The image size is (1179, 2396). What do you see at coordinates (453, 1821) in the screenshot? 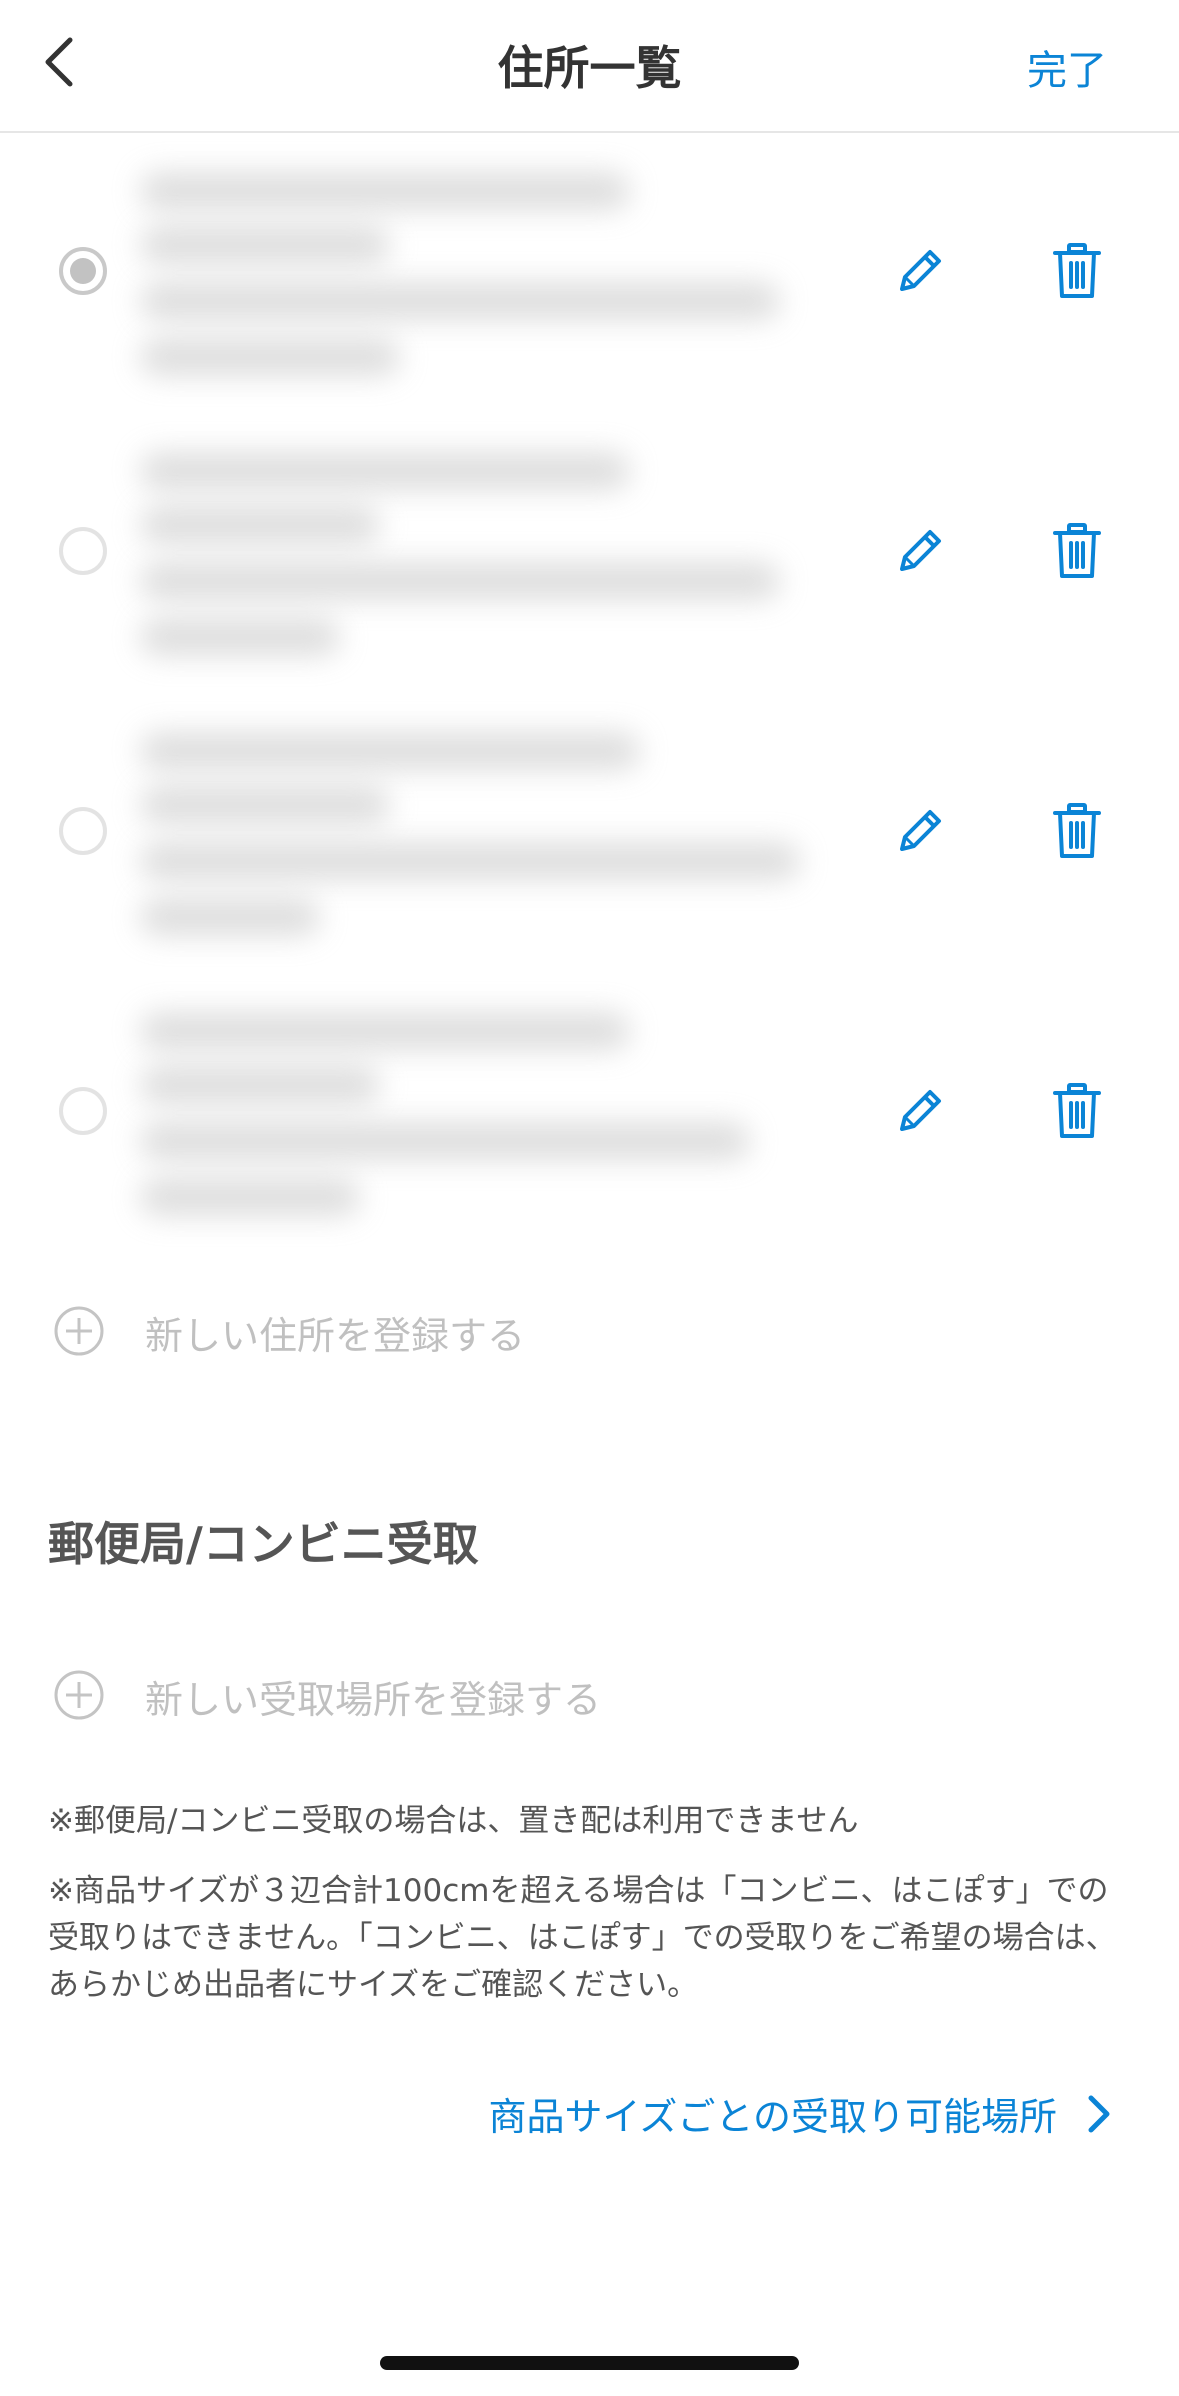
I see `pickup-note: ※郵便局/コンビニ受取の場合は、置き配は利用できません` at bounding box center [453, 1821].